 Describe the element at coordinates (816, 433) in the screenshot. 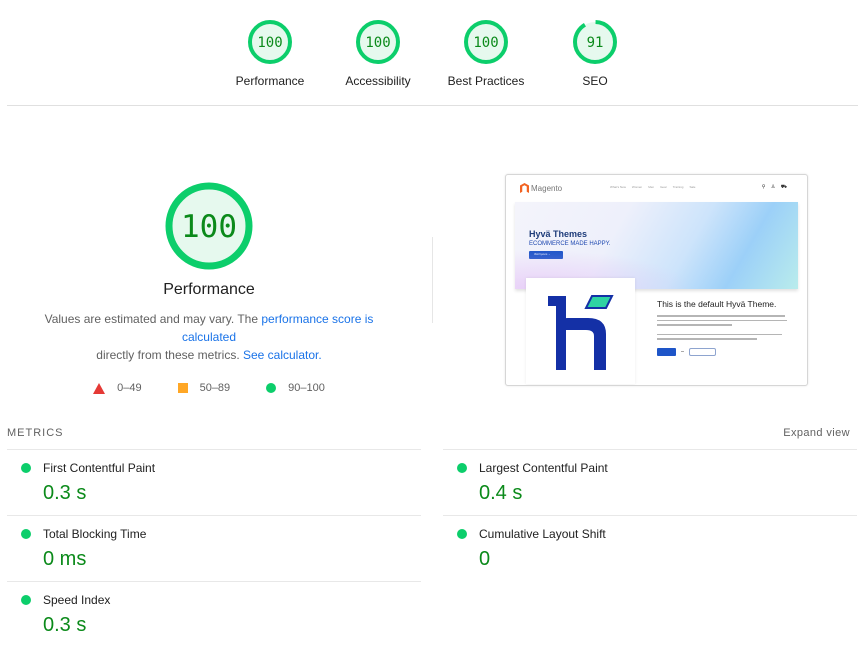

I see `expand-view-button: Expand view` at that location.